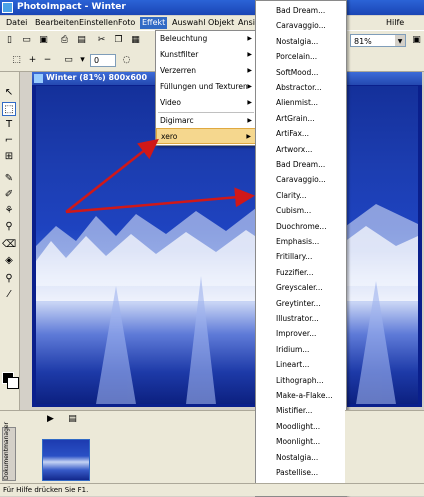  Describe the element at coordinates (68, 60) in the screenshot. I see `rectangle-icon: ▭` at that location.